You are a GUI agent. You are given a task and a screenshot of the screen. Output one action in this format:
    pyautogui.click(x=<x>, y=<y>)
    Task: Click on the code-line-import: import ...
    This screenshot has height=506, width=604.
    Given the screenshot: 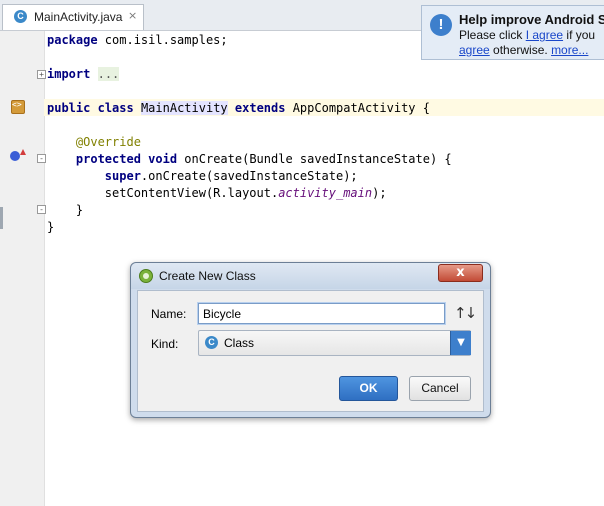 What is the action you would take?
    pyautogui.click(x=83, y=74)
    